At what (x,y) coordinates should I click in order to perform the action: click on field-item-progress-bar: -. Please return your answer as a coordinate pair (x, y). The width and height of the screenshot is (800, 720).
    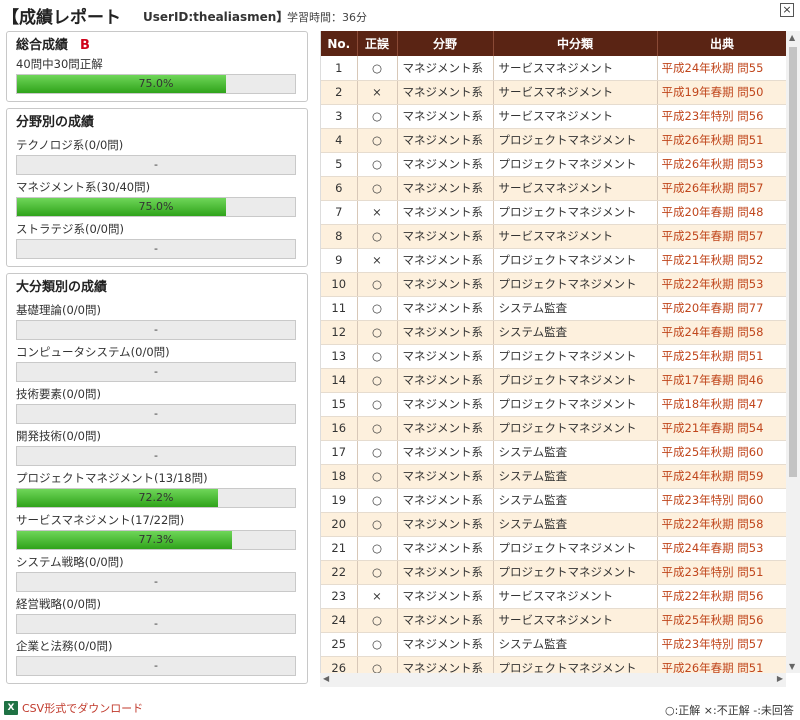
    Looking at the image, I should click on (156, 165).